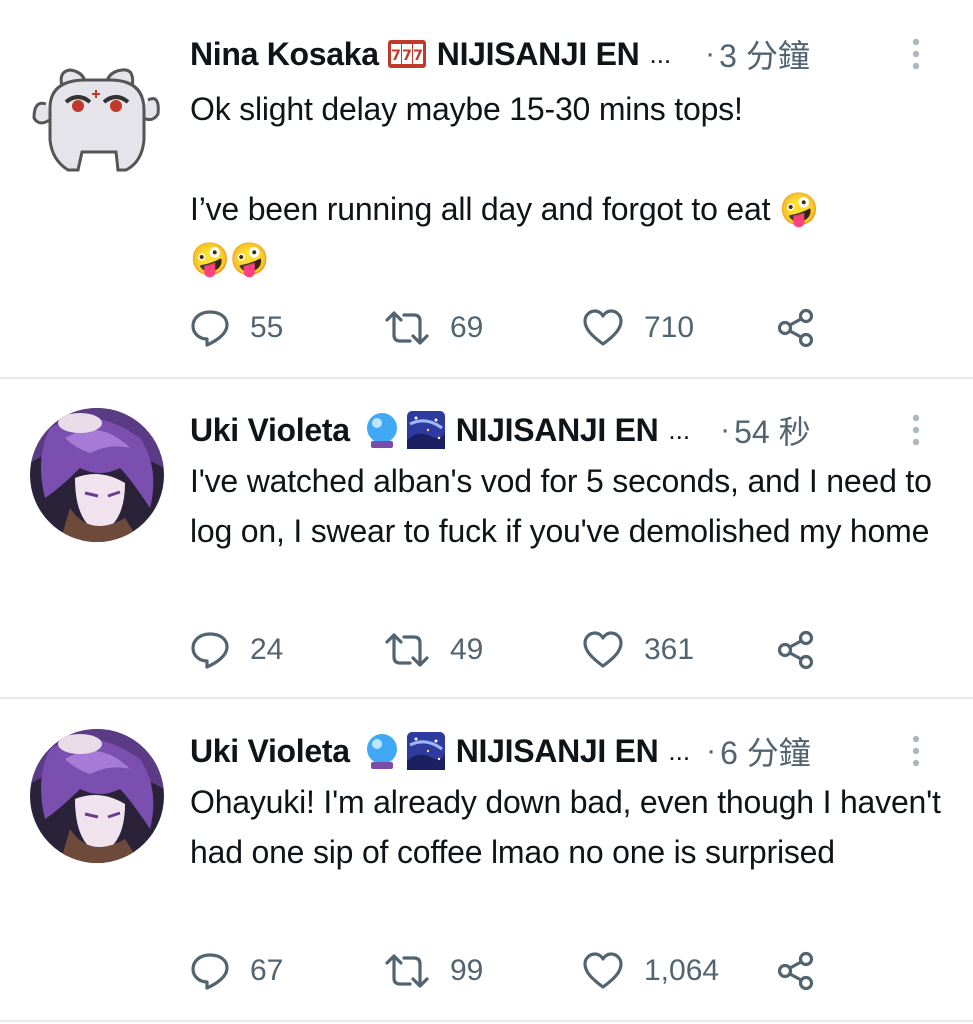 Image resolution: width=973 pixels, height=1024 pixels. Describe the element at coordinates (267, 970) in the screenshot. I see `reply-count: 67` at that location.